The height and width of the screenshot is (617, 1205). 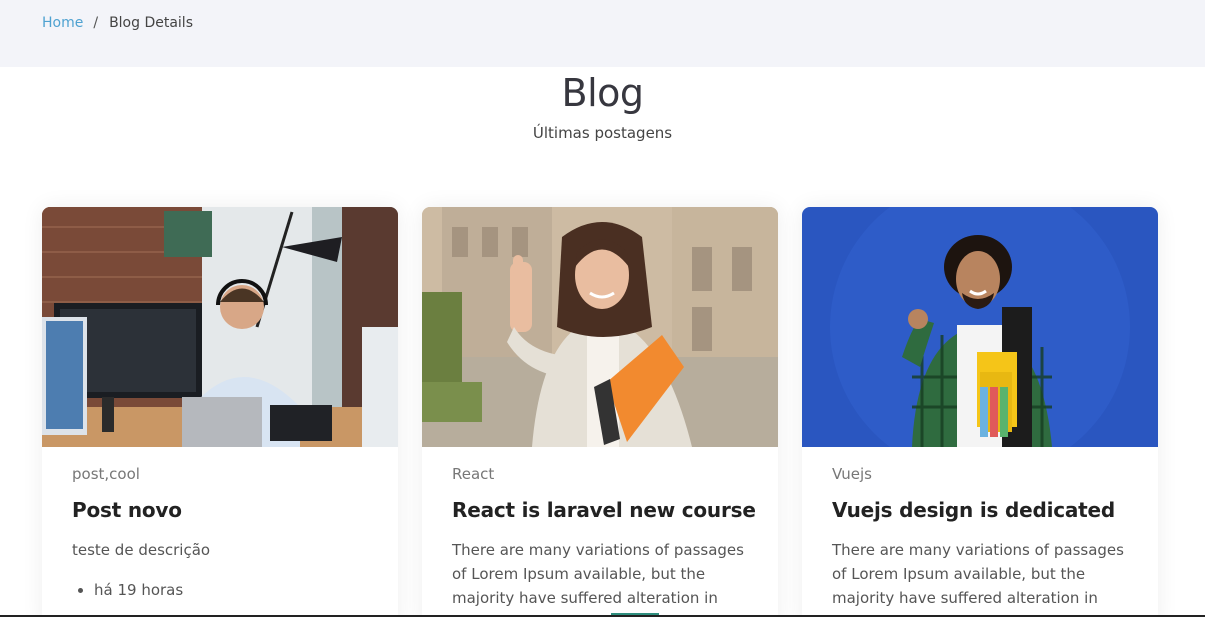 I want to click on breadcrumb: Home / Blog Details, so click(x=117, y=23).